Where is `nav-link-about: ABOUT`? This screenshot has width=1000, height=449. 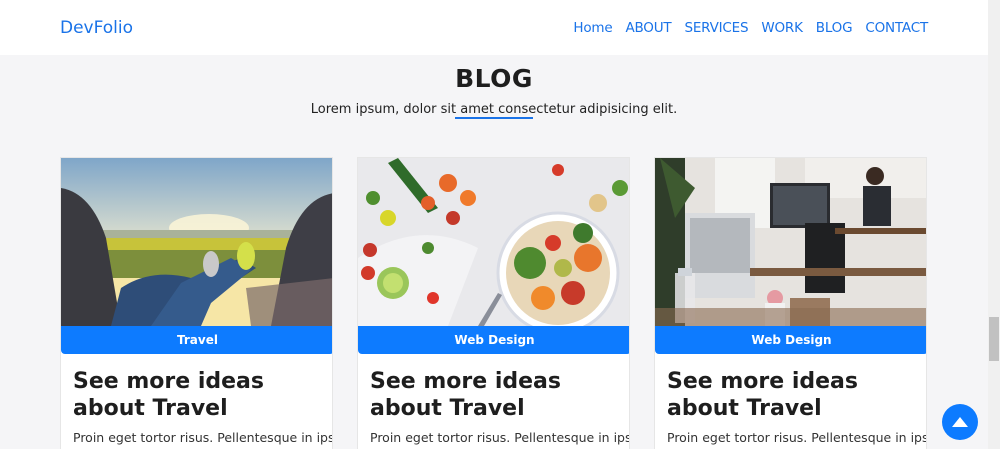 nav-link-about: ABOUT is located at coordinates (648, 28).